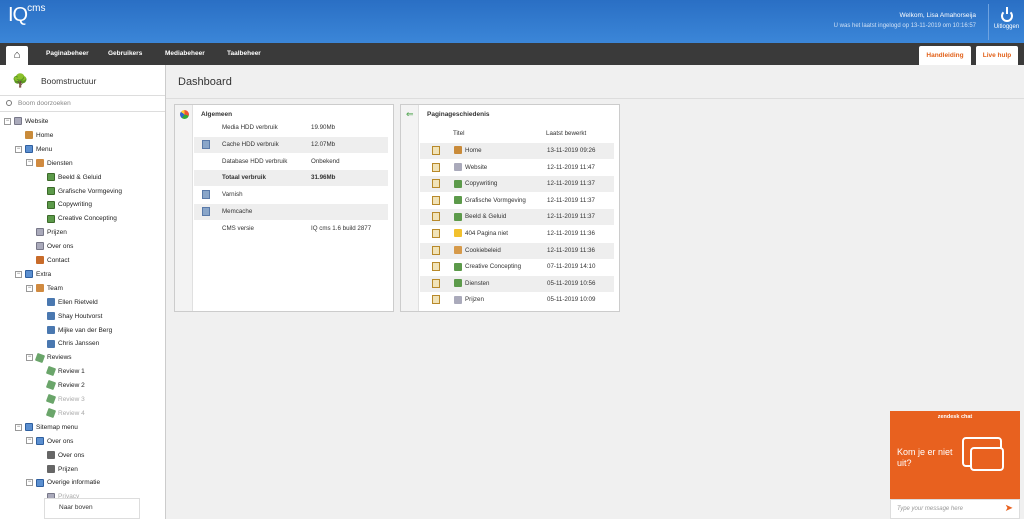 Image resolution: width=1024 pixels, height=519 pixels. What do you see at coordinates (325, 161) in the screenshot?
I see `stat-value: Onbekend` at bounding box center [325, 161].